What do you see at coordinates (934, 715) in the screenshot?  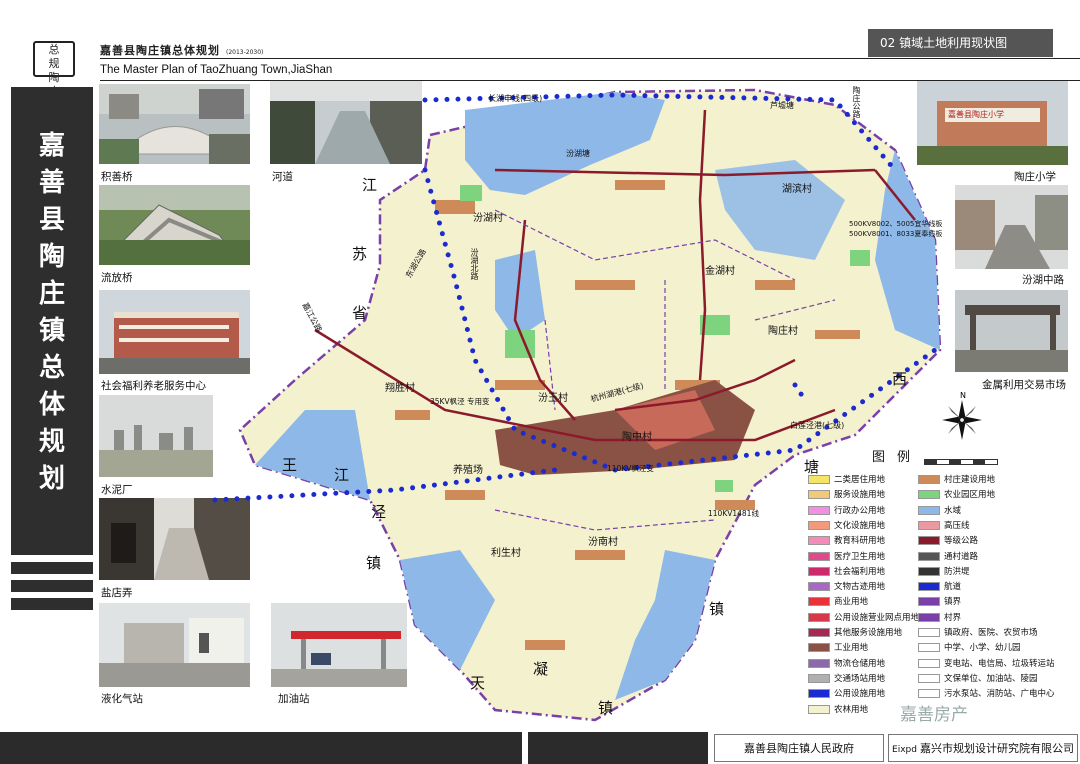 I see `watermark: 嘉善房产` at bounding box center [934, 715].